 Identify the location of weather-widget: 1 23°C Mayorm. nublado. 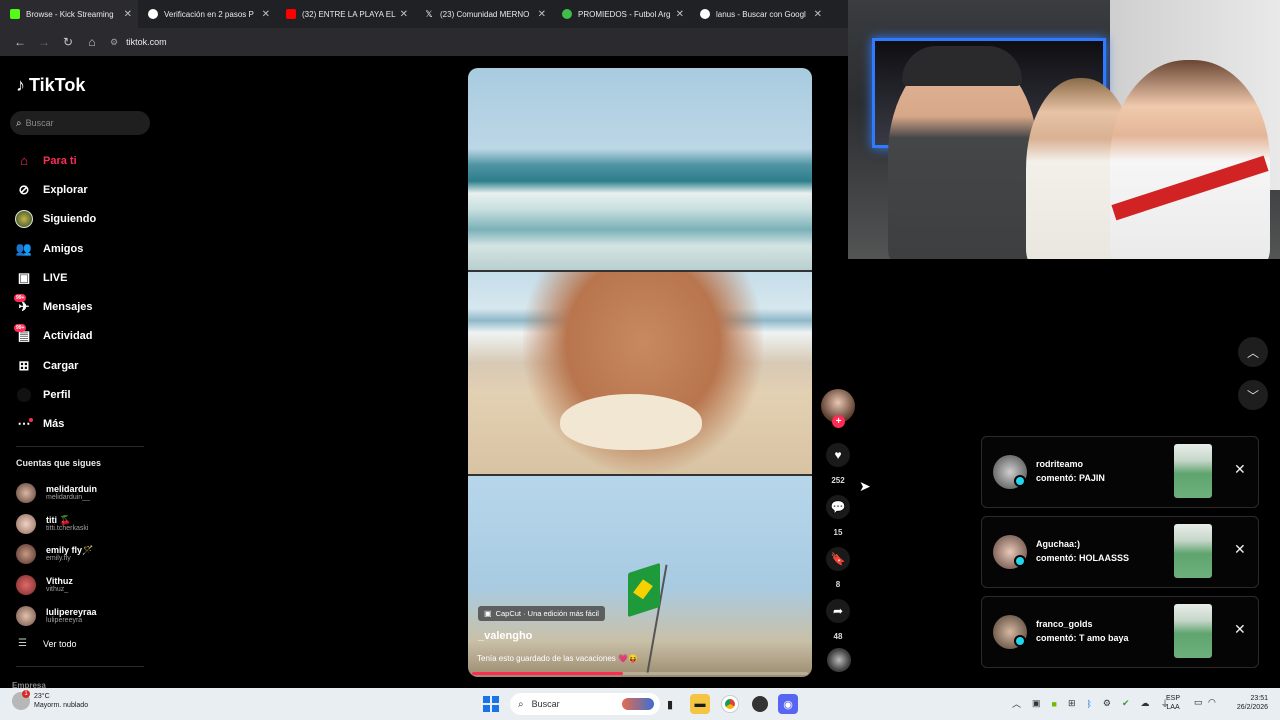
(50, 700).